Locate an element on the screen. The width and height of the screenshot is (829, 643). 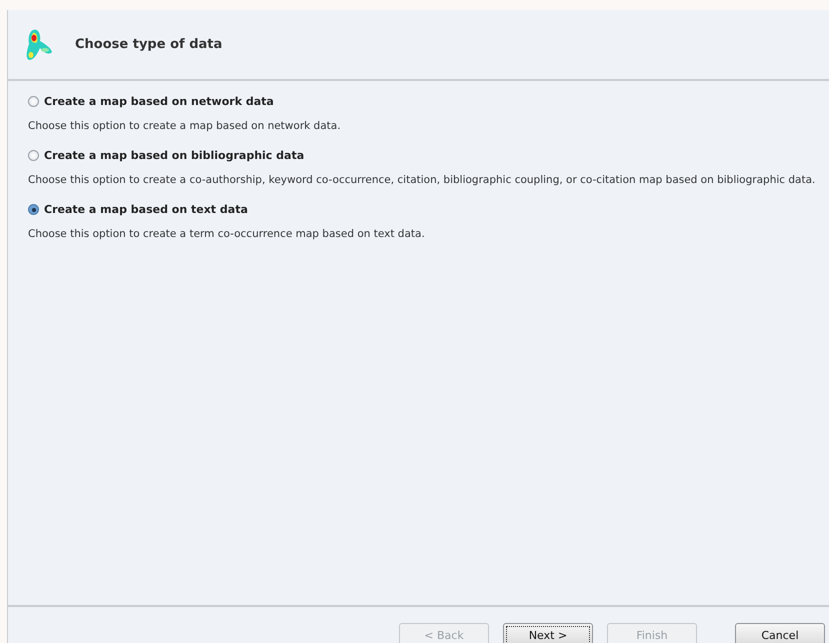
option-label: Create a map based on network data is located at coordinates (159, 101).